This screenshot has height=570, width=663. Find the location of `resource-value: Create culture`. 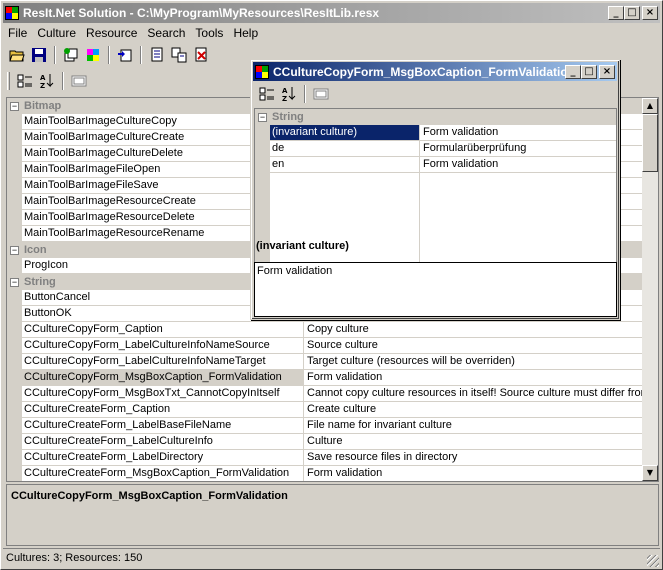

resource-value: Create culture is located at coordinates (473, 410).